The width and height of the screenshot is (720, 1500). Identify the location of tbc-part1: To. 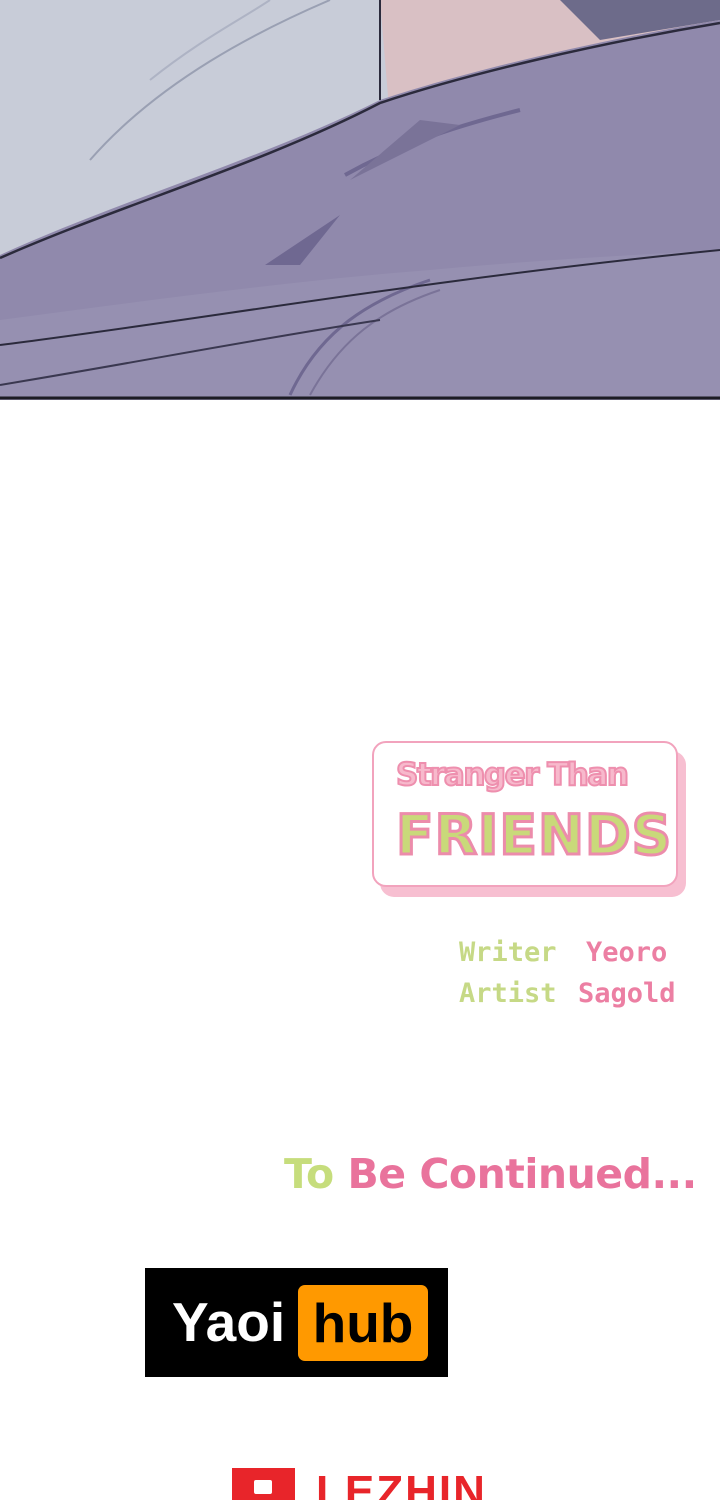
(309, 1174).